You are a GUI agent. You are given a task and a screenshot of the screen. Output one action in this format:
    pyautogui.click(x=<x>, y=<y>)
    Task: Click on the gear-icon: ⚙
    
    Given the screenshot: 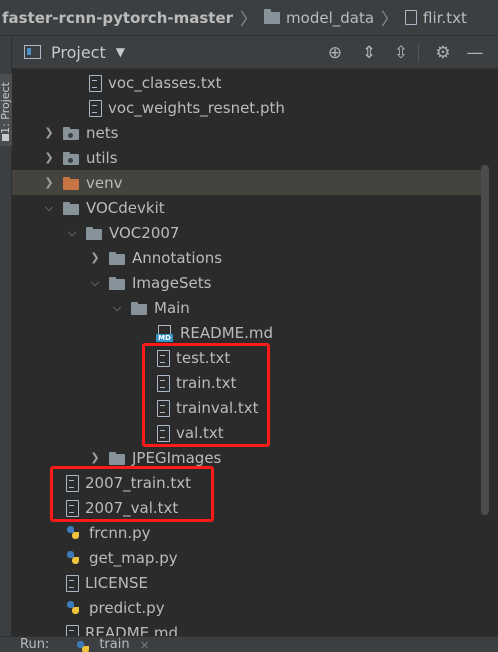 What is the action you would take?
    pyautogui.click(x=443, y=53)
    